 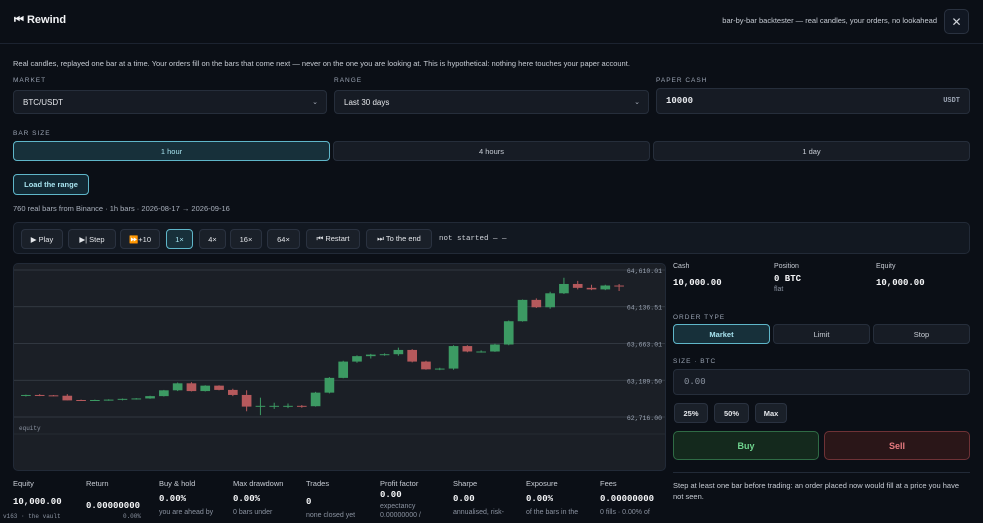 I want to click on step-10-button: ⏩+10, so click(x=140, y=239).